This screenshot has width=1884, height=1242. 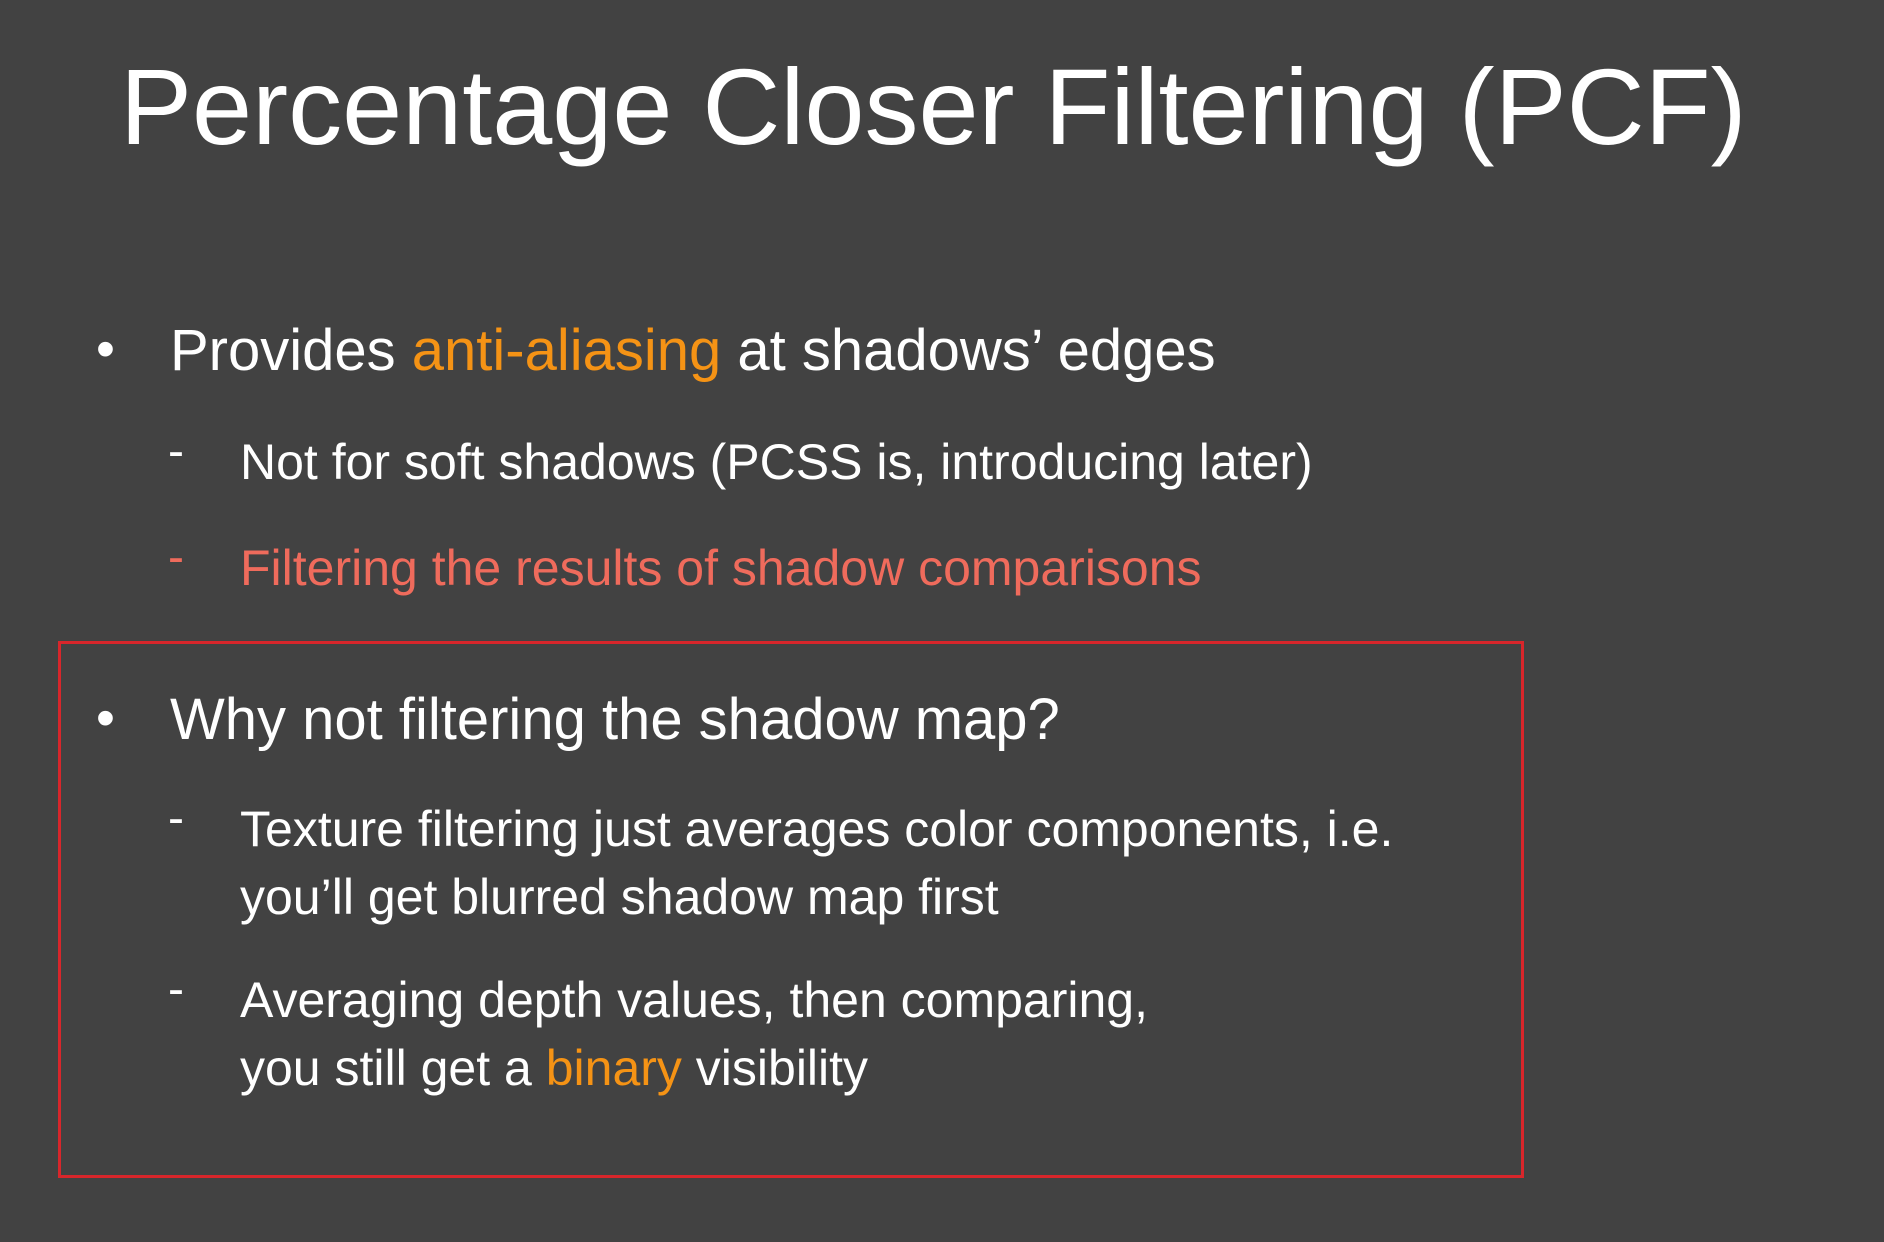 What do you see at coordinates (615, 719) in the screenshot?
I see `bullet-text: Why not filtering the shadow map?` at bounding box center [615, 719].